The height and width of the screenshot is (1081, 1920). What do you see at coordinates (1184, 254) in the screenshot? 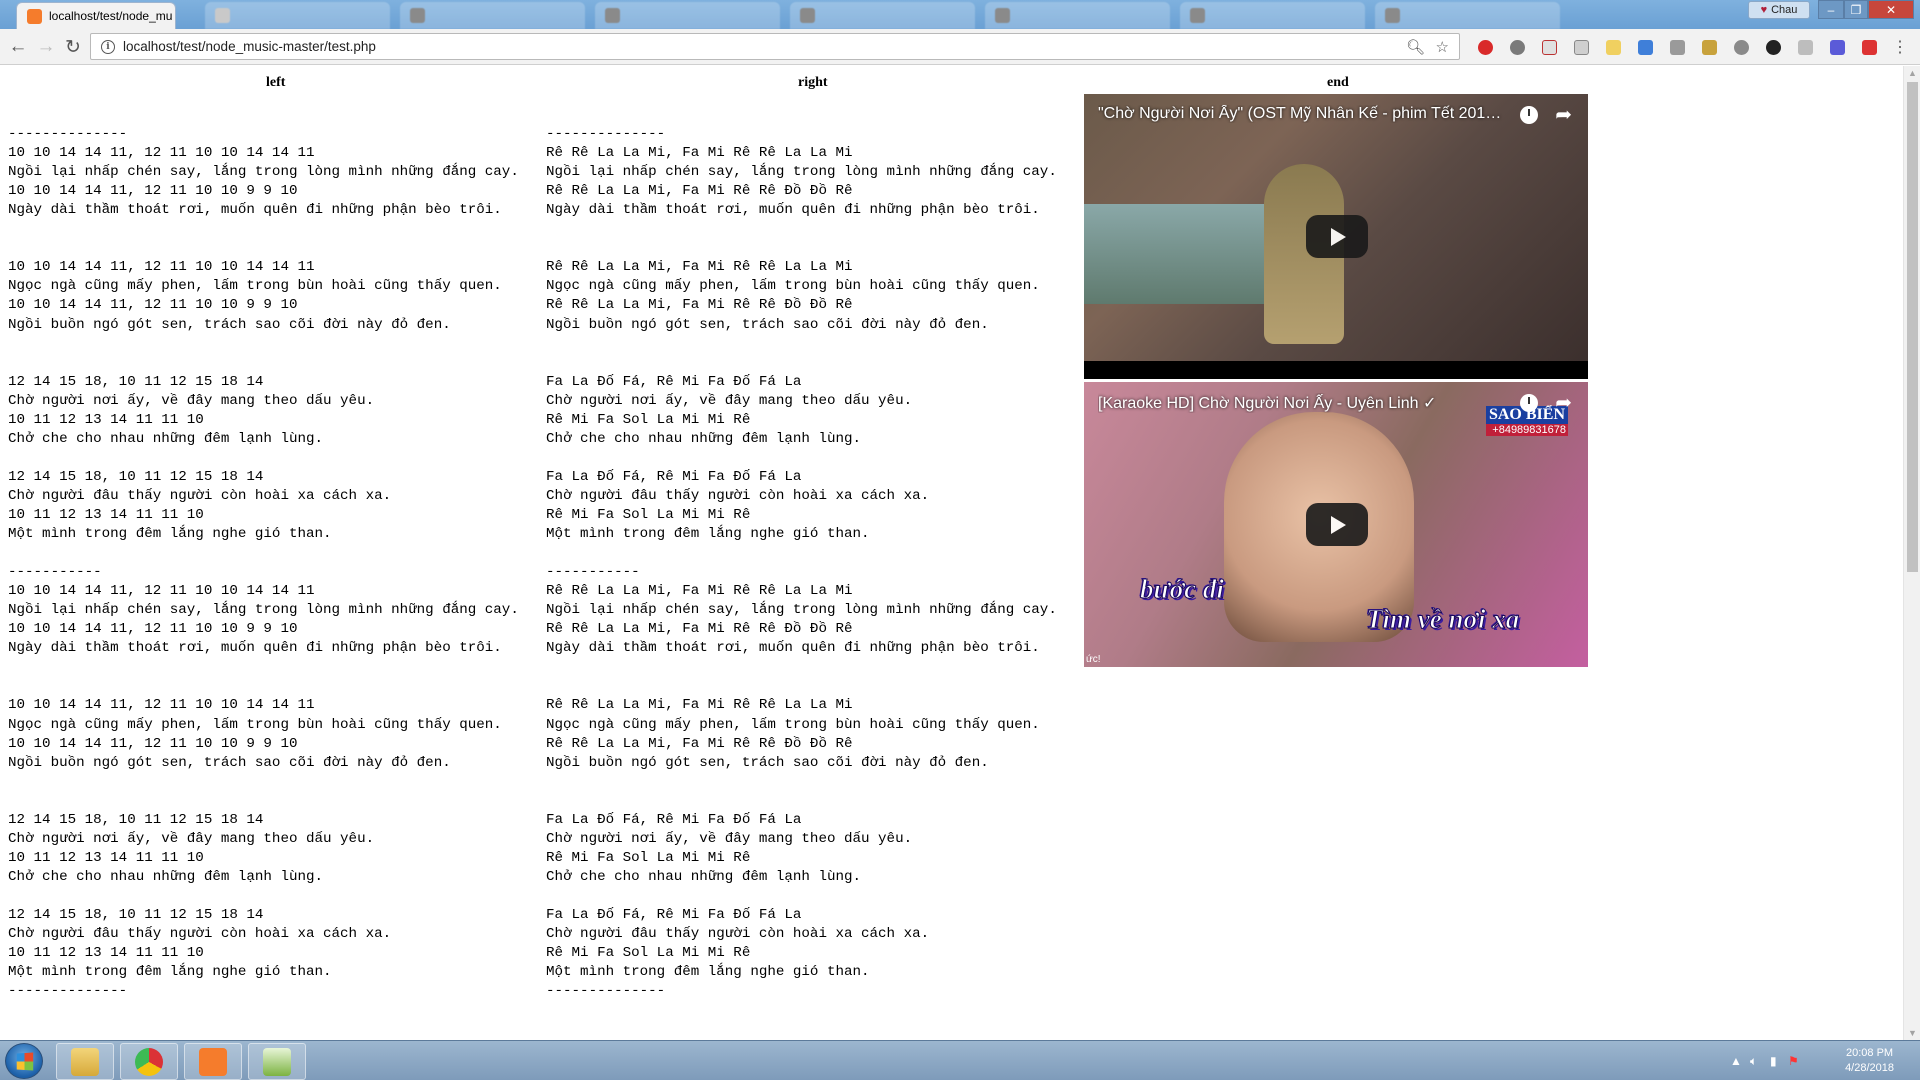
I see `video-thumbnail-sea` at bounding box center [1184, 254].